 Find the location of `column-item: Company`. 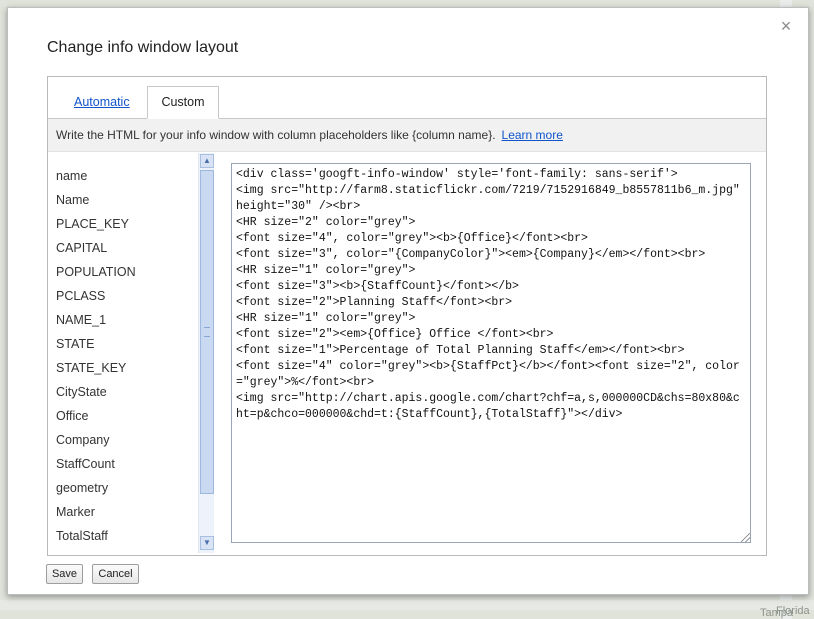

column-item: Company is located at coordinates (83, 440).